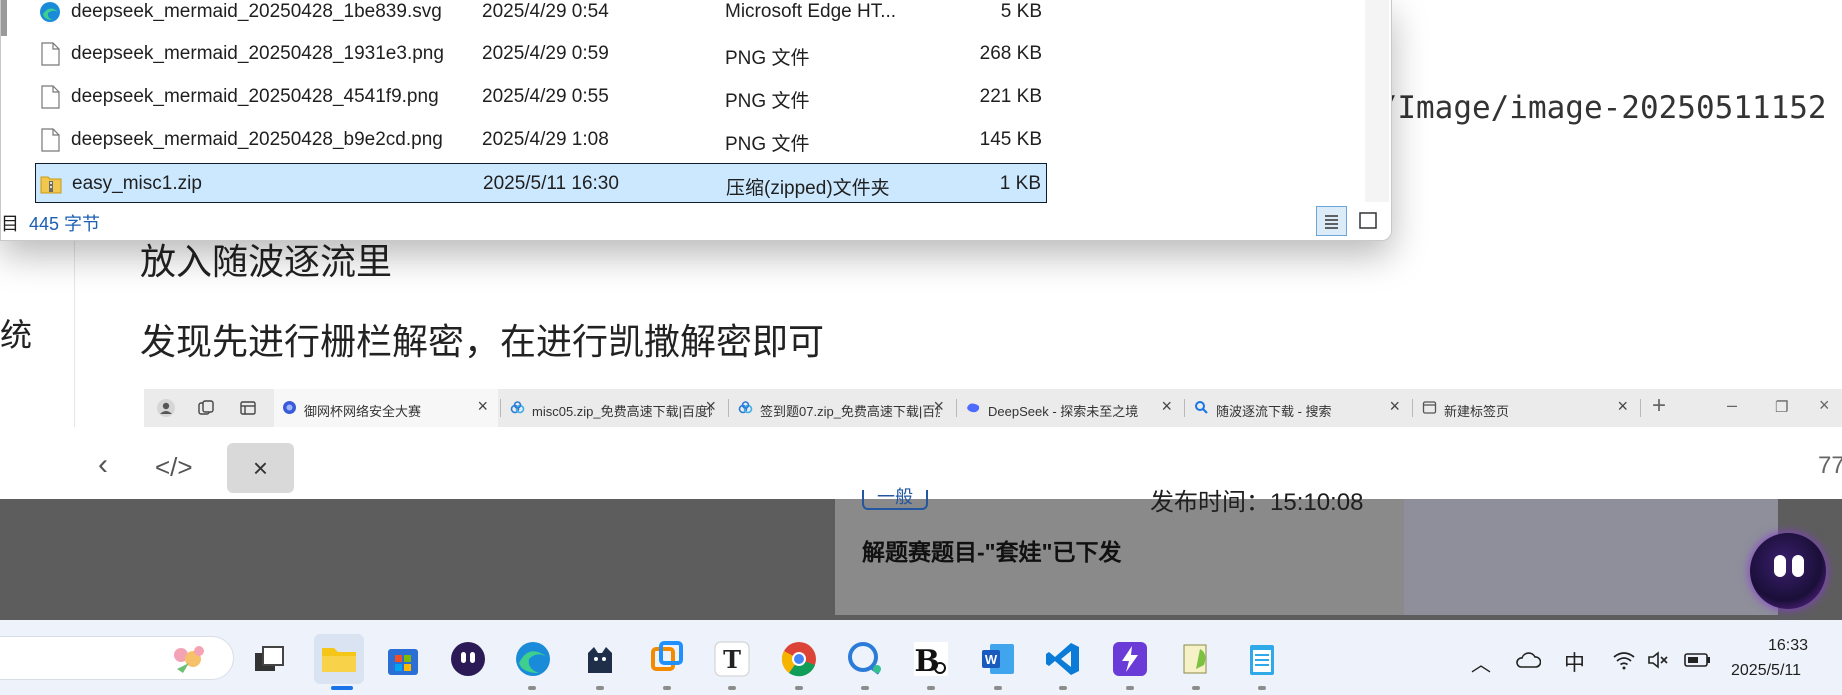  What do you see at coordinates (10, 224) in the screenshot?
I see `status-prefix: 目` at bounding box center [10, 224].